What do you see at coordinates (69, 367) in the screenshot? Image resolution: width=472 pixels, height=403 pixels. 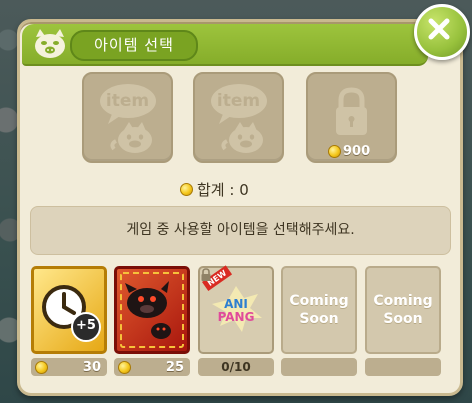 I see `item-1-price: 30` at bounding box center [69, 367].